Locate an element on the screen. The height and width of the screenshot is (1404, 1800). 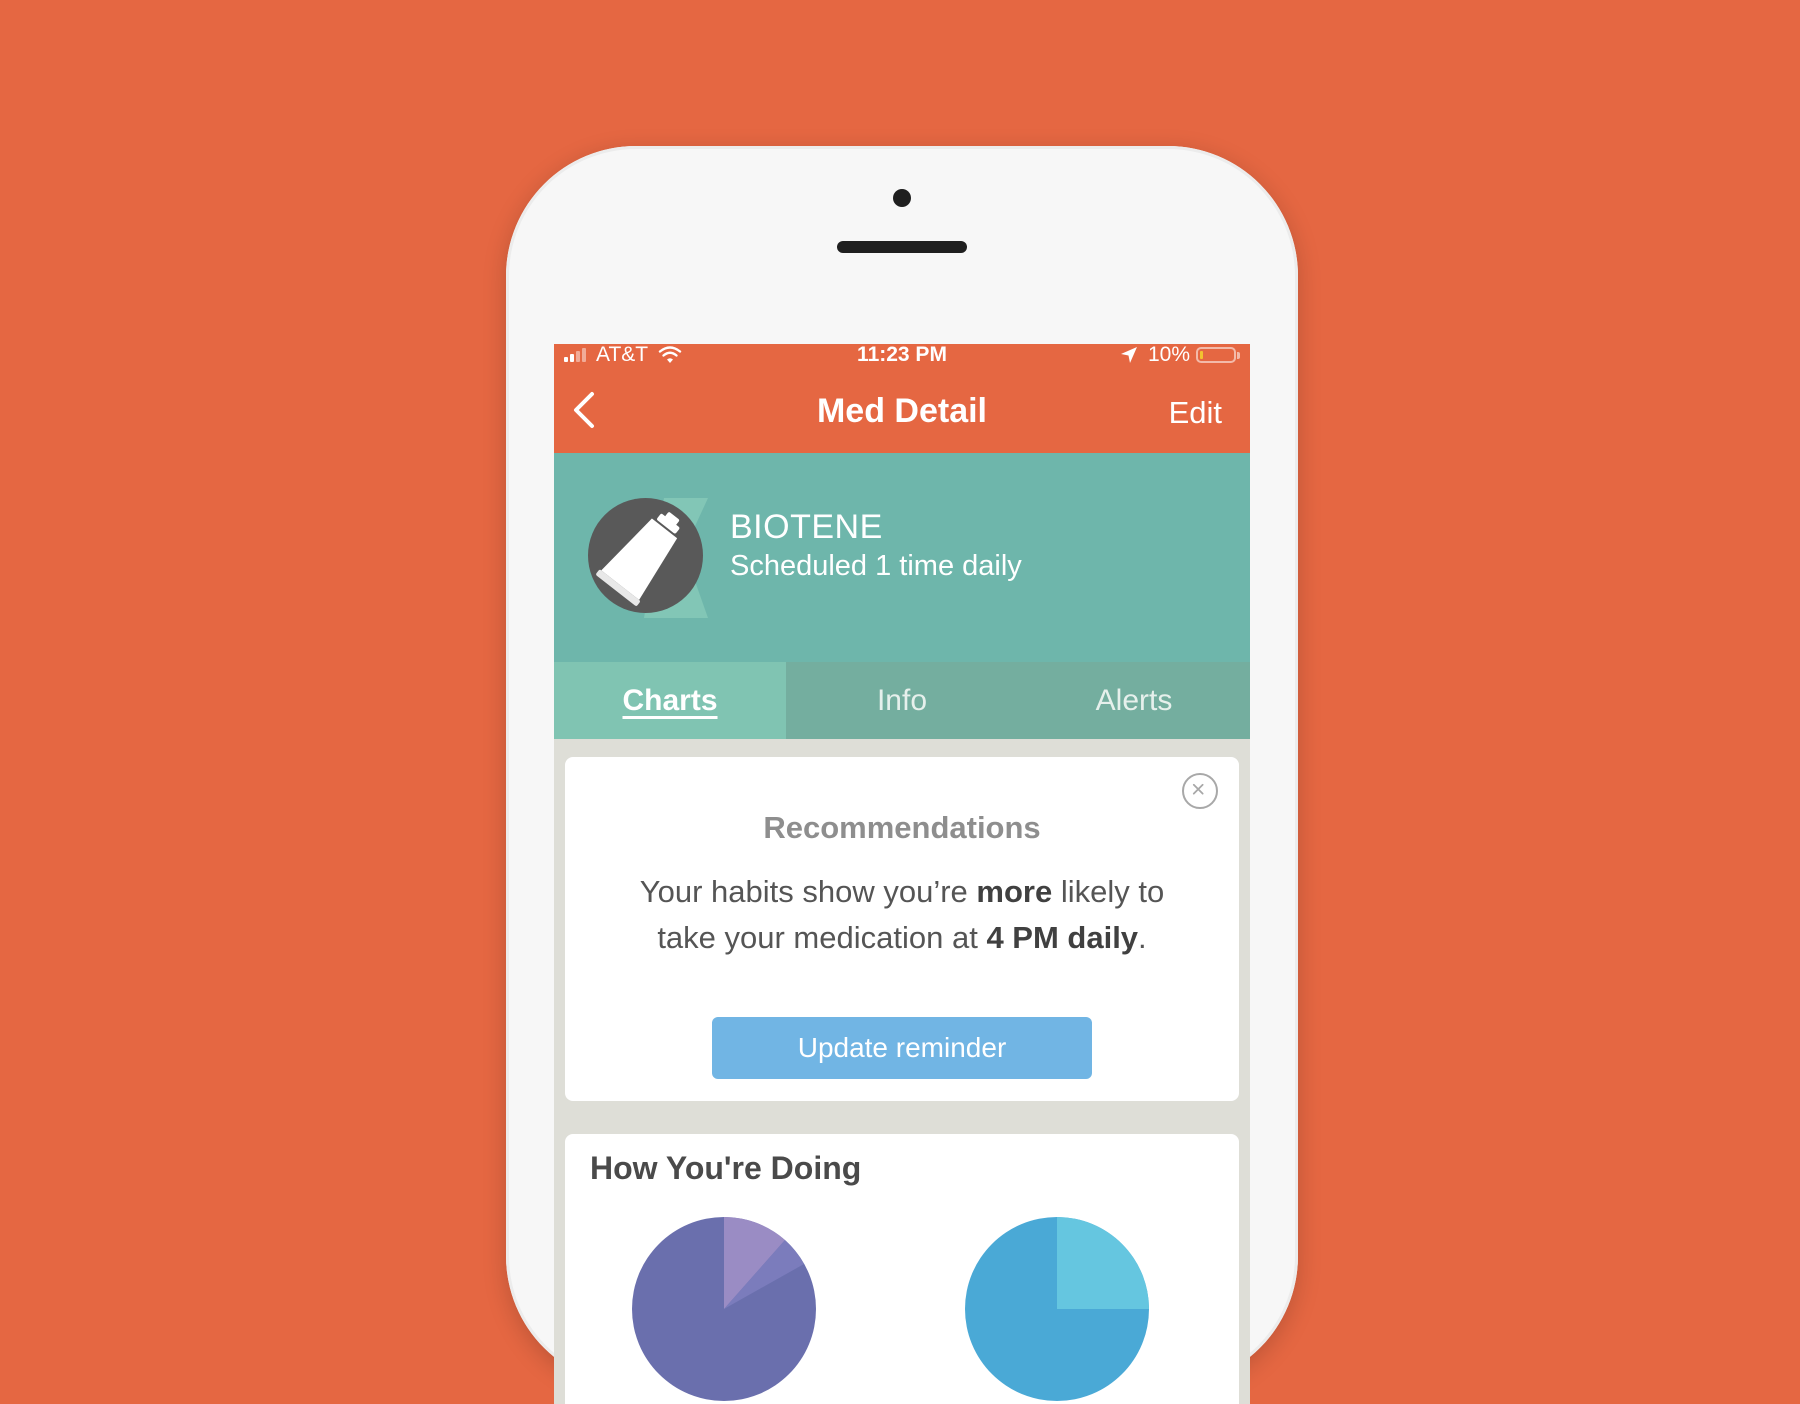
carrier-label: AT&T is located at coordinates (622, 355).